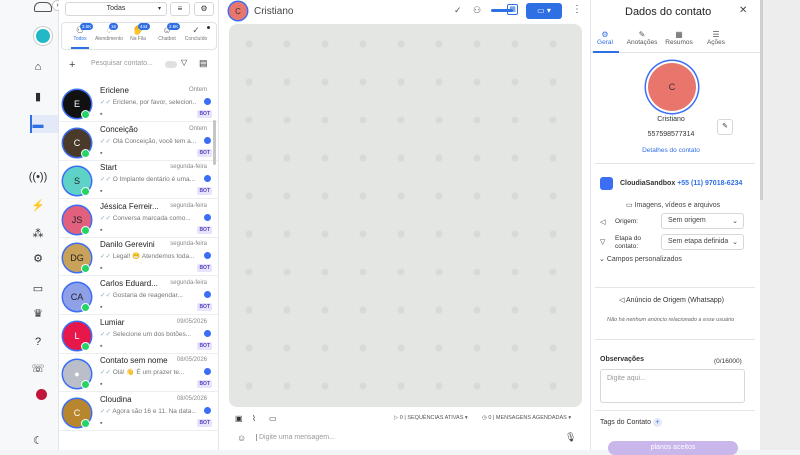  What do you see at coordinates (112, 322) in the screenshot?
I see `contact-name: Lumiar` at bounding box center [112, 322].